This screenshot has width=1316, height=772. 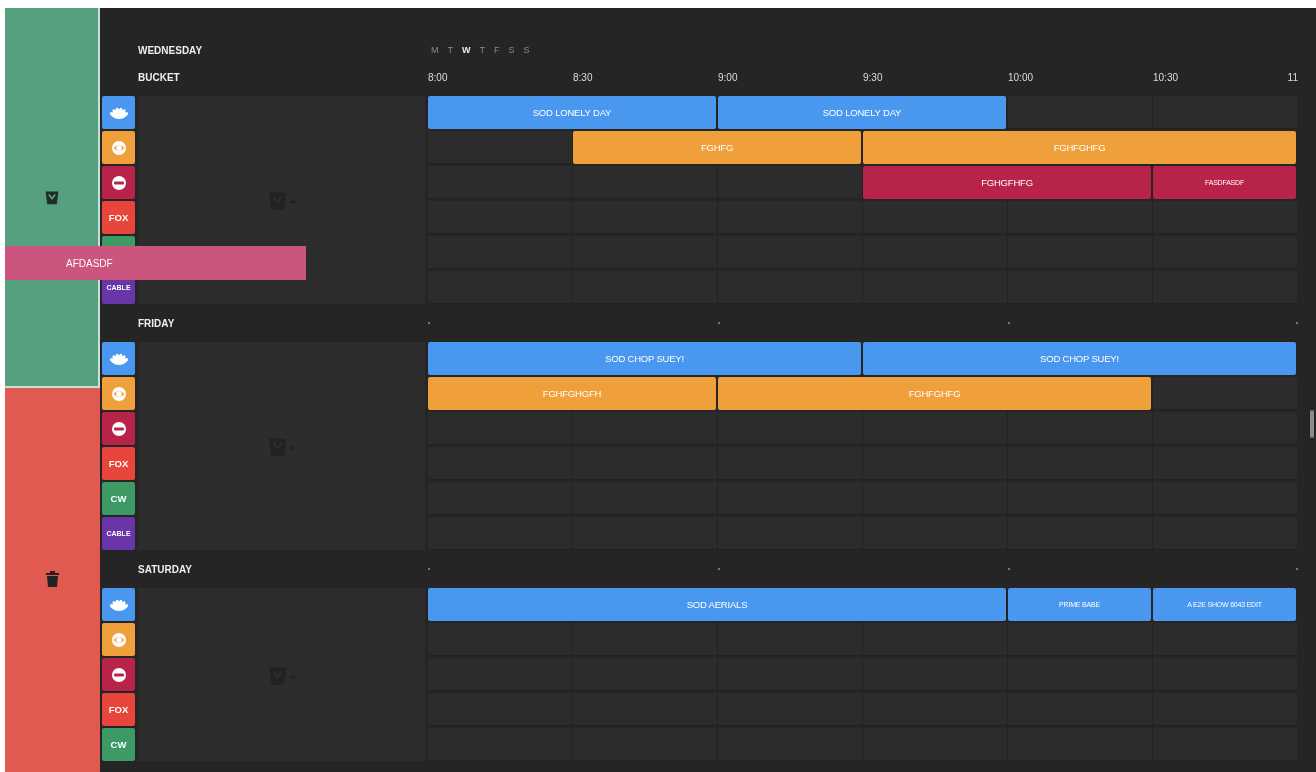 What do you see at coordinates (1166, 77) in the screenshot?
I see `time-label: 10:30` at bounding box center [1166, 77].